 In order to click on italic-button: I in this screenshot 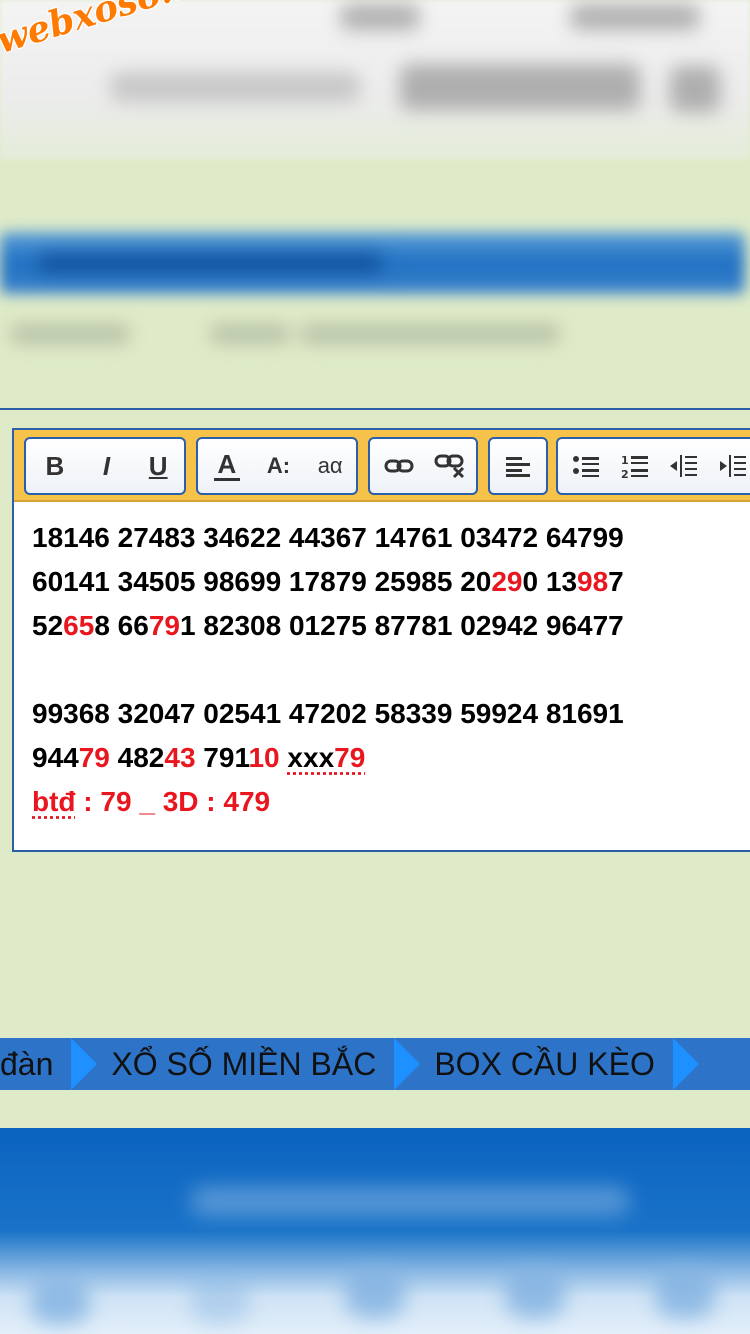, I will do `click(107, 466)`.